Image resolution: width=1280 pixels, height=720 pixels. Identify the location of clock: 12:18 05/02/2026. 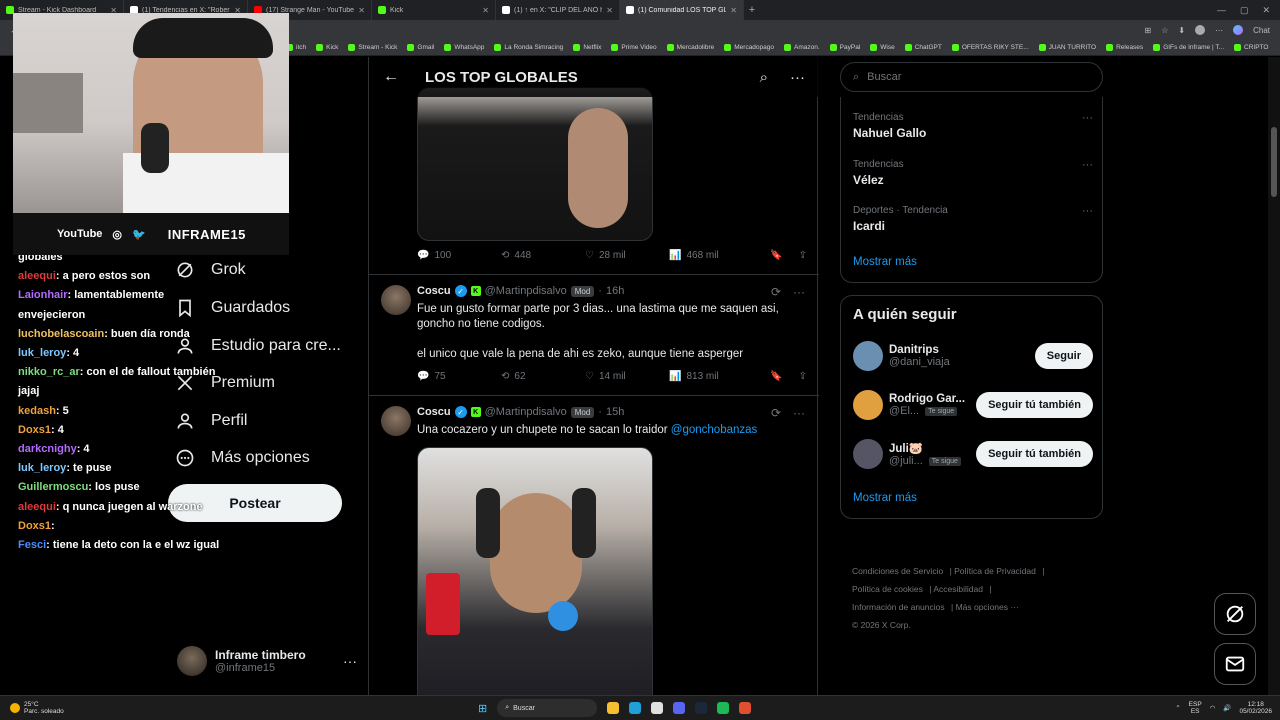
(1255, 708).